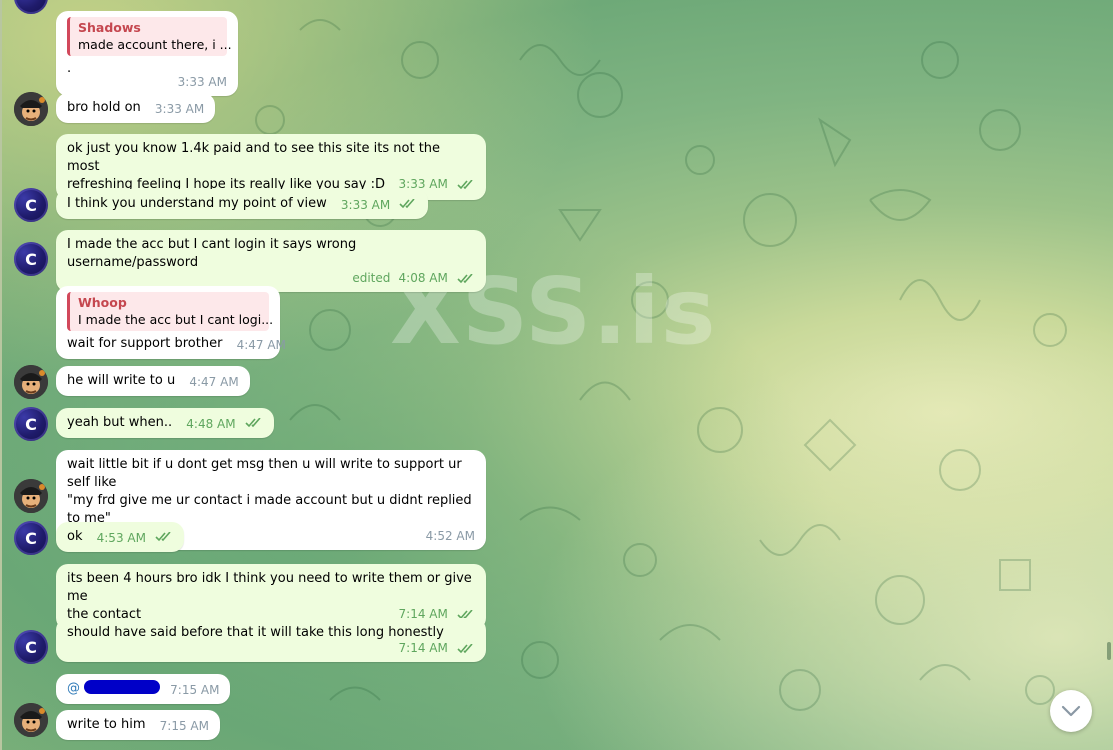 The width and height of the screenshot is (1113, 750). Describe the element at coordinates (75, 536) in the screenshot. I see `message-text: ok` at that location.